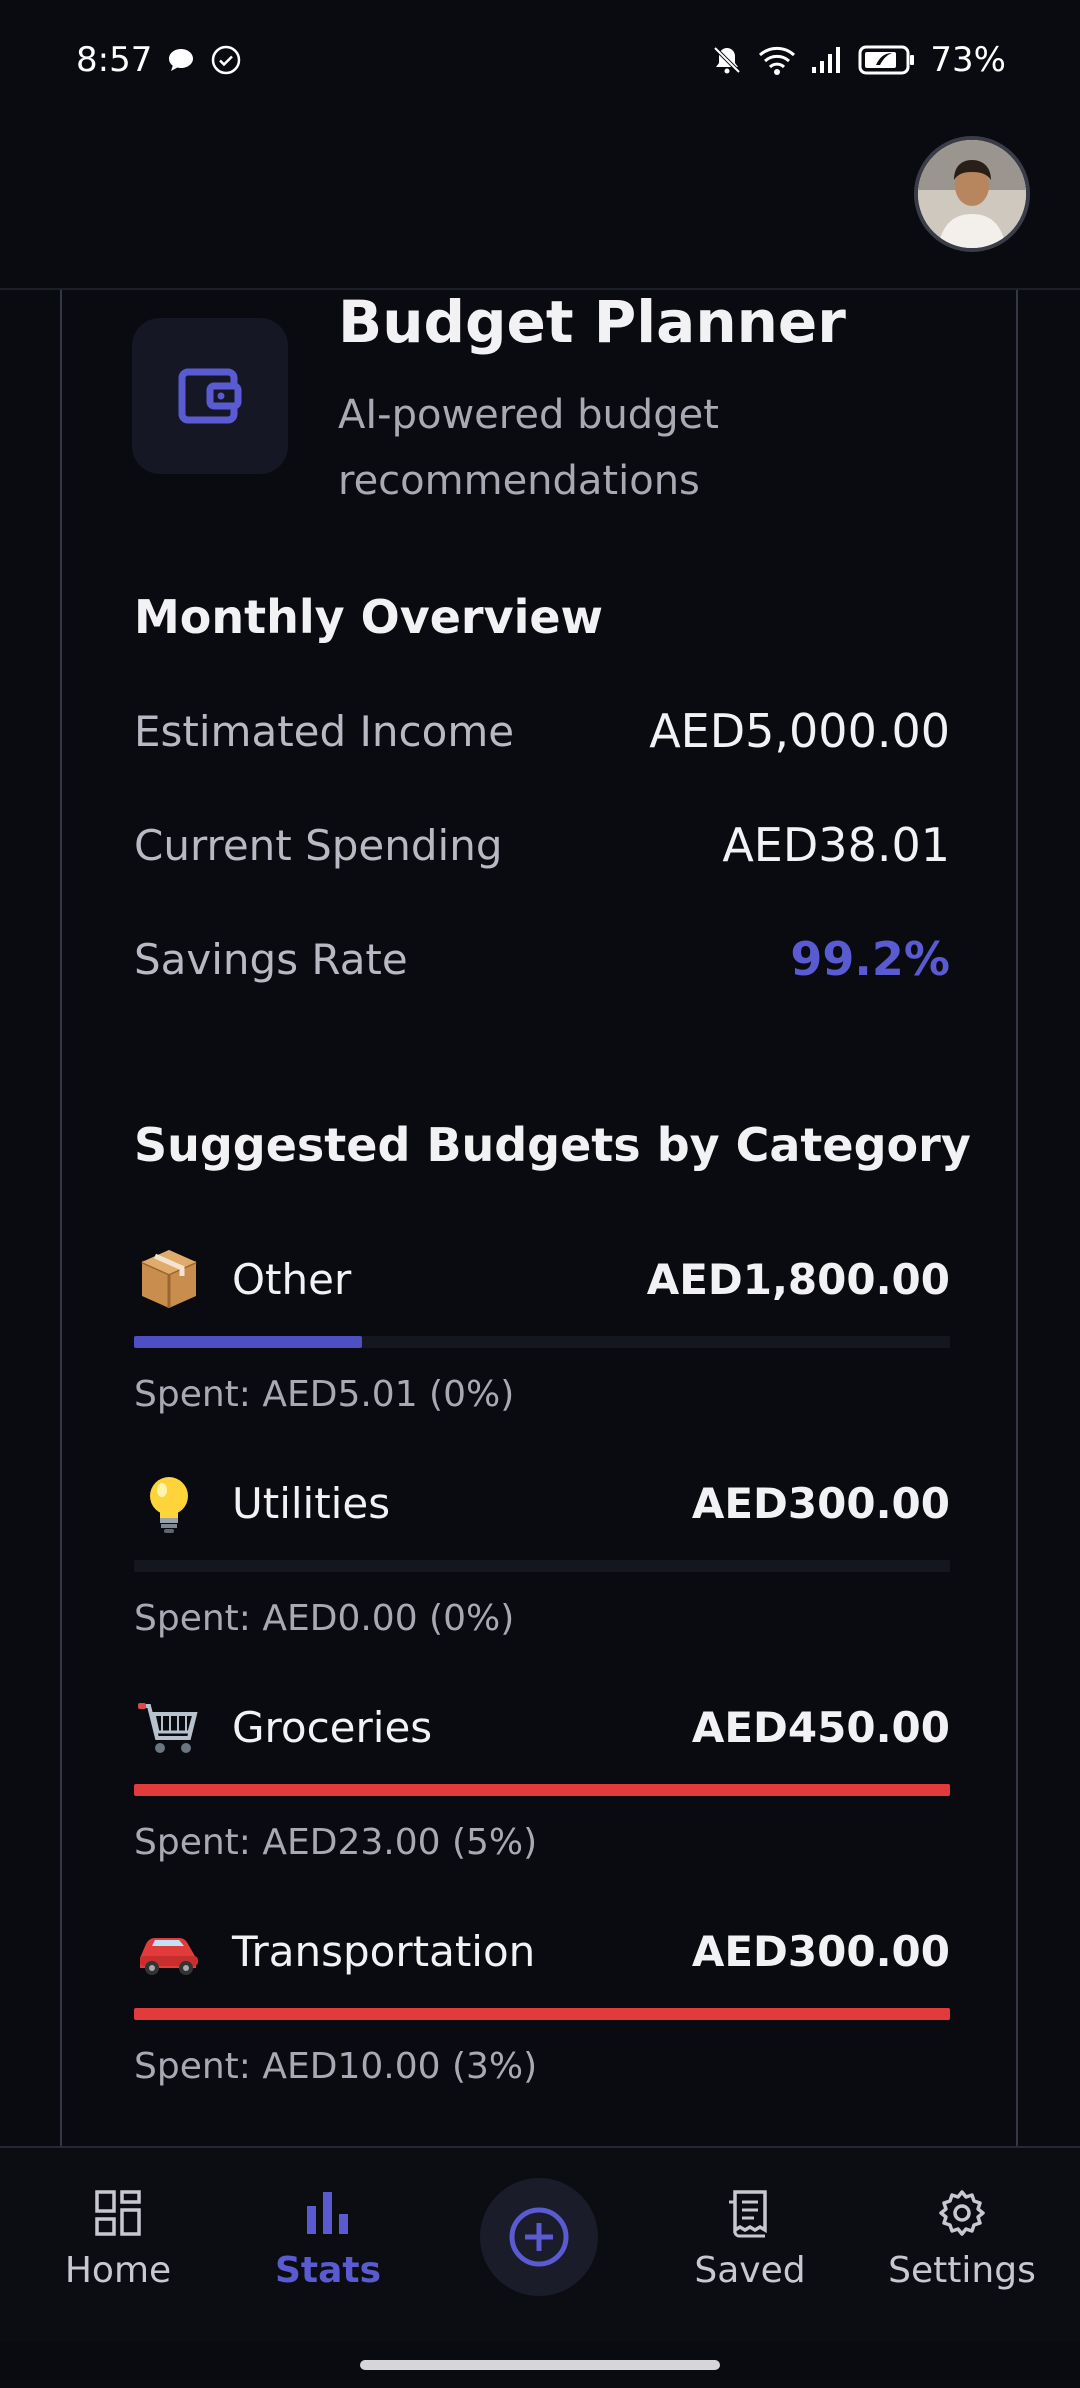 The height and width of the screenshot is (2388, 1080). I want to click on avatar, so click(972, 194).